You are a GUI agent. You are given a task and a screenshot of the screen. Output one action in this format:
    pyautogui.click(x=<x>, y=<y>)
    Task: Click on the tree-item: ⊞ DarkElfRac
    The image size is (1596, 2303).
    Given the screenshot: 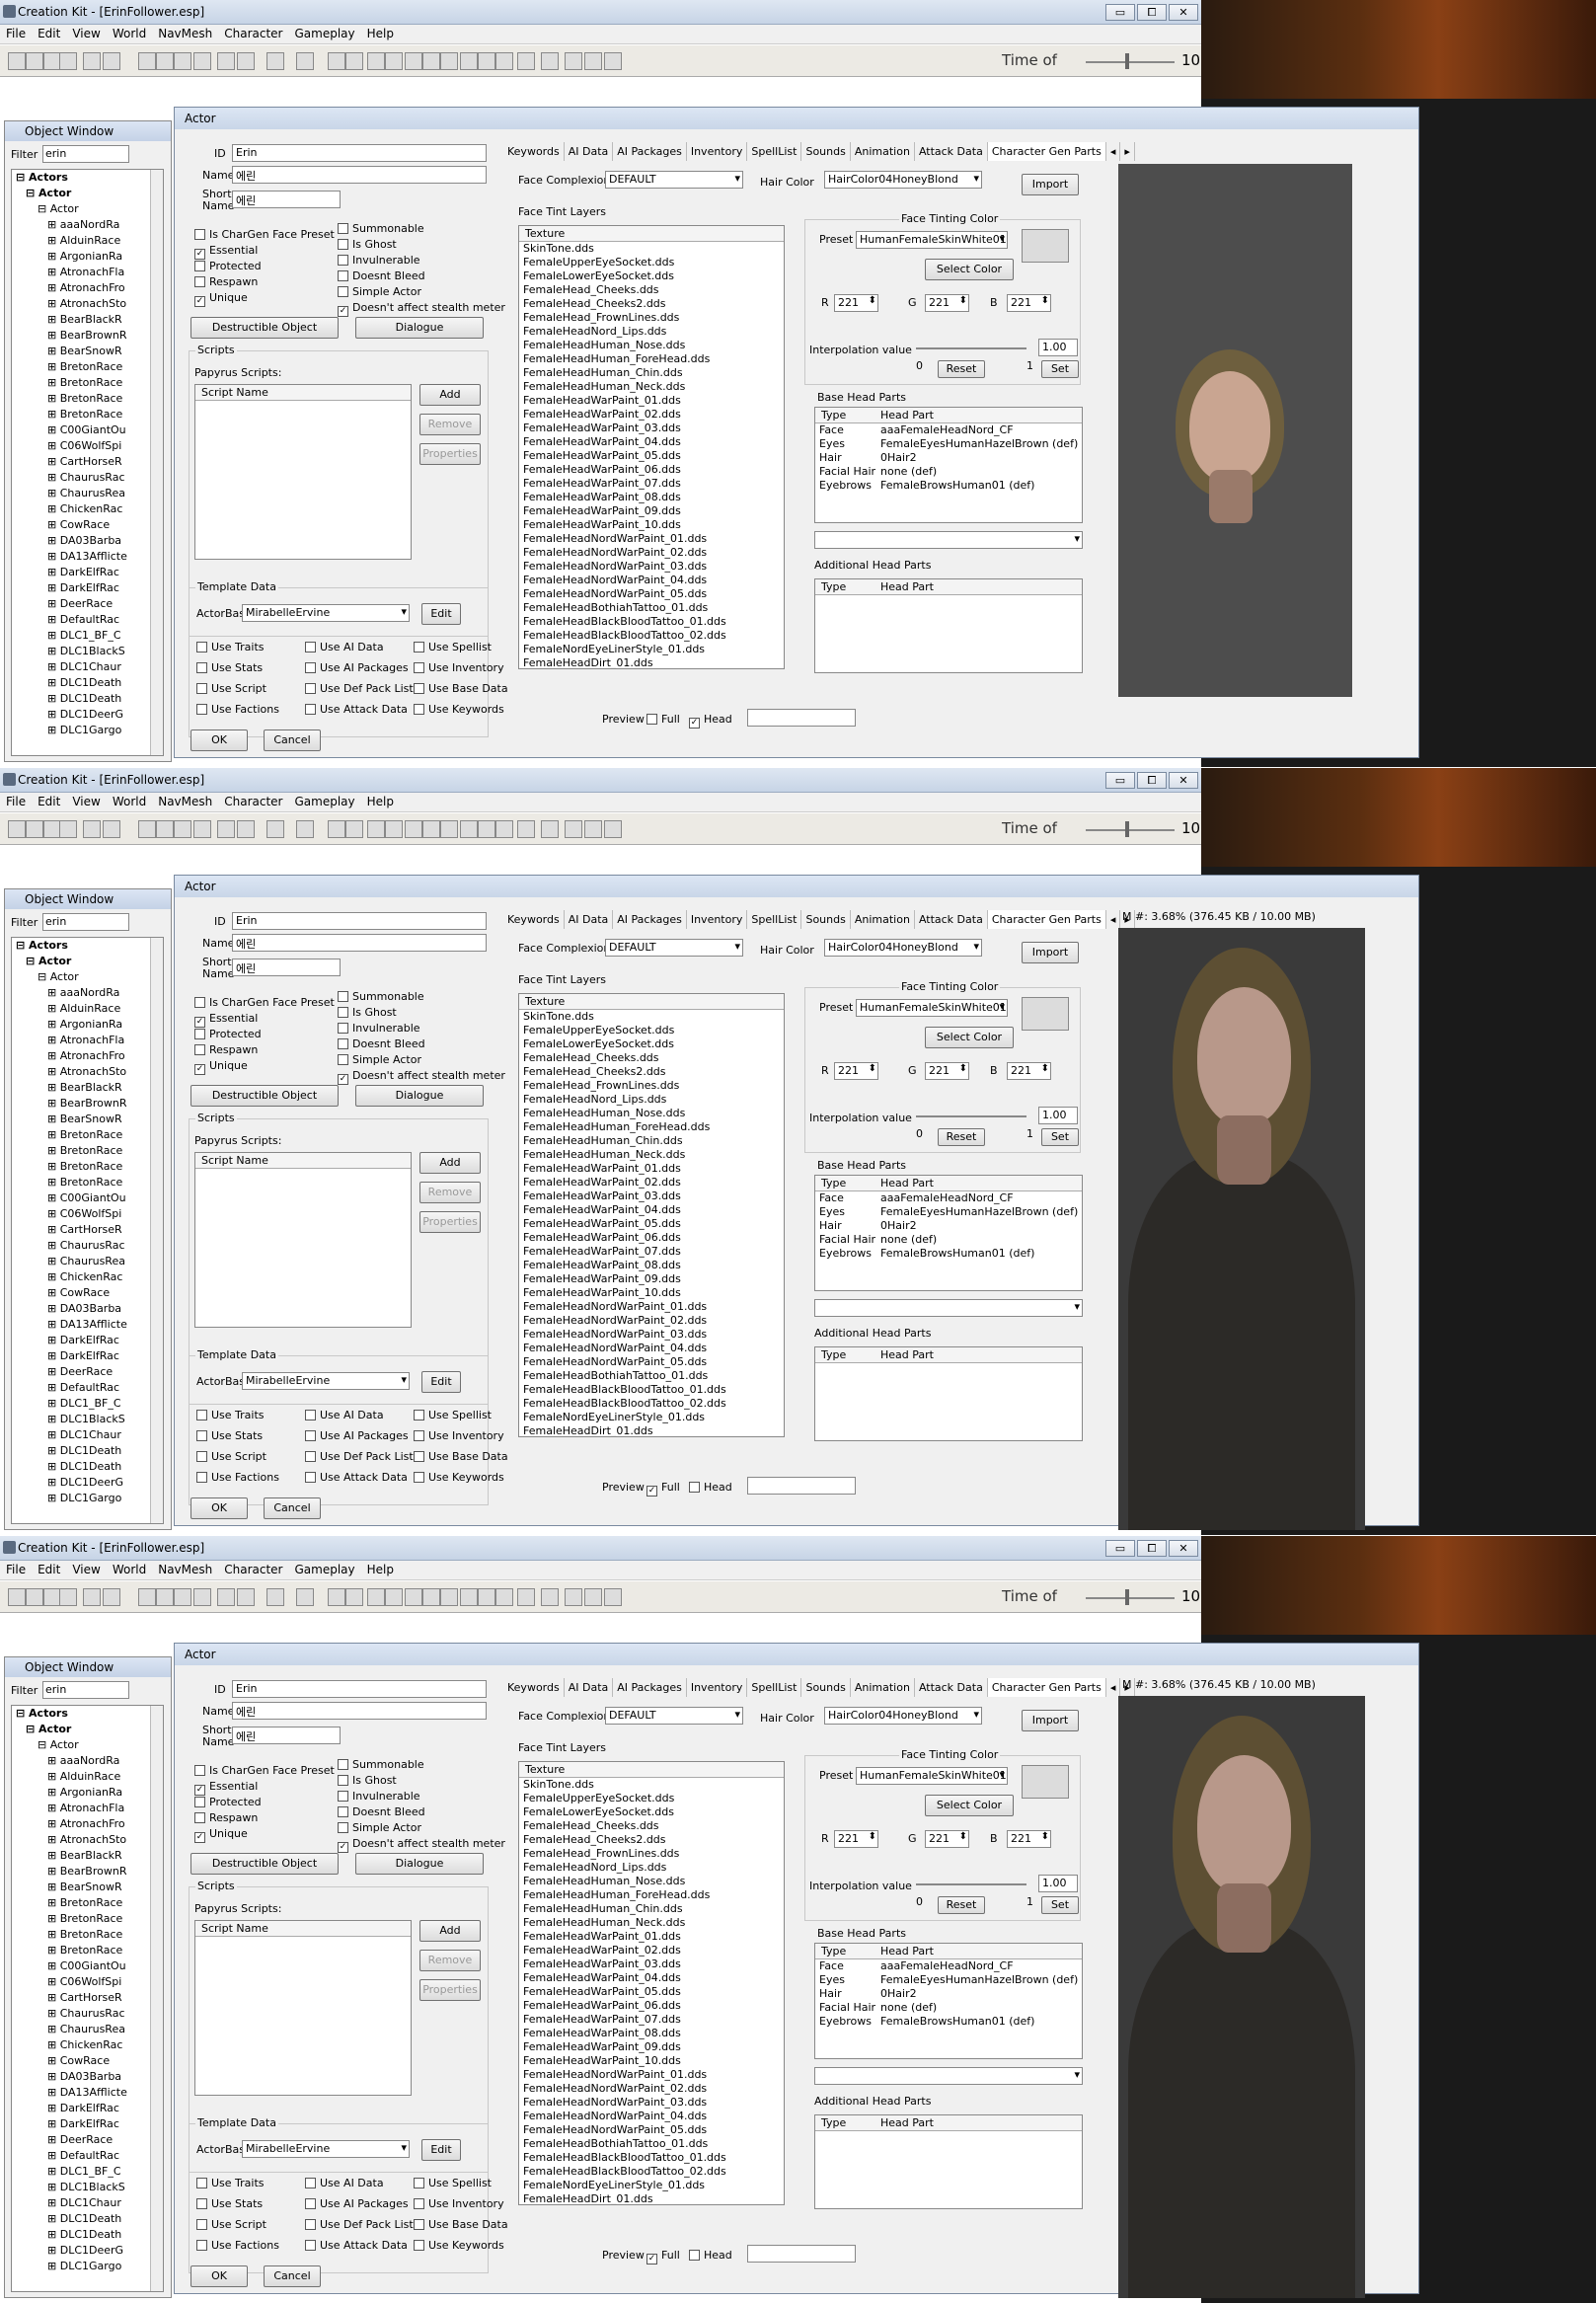 What is the action you would take?
    pyautogui.click(x=87, y=1356)
    